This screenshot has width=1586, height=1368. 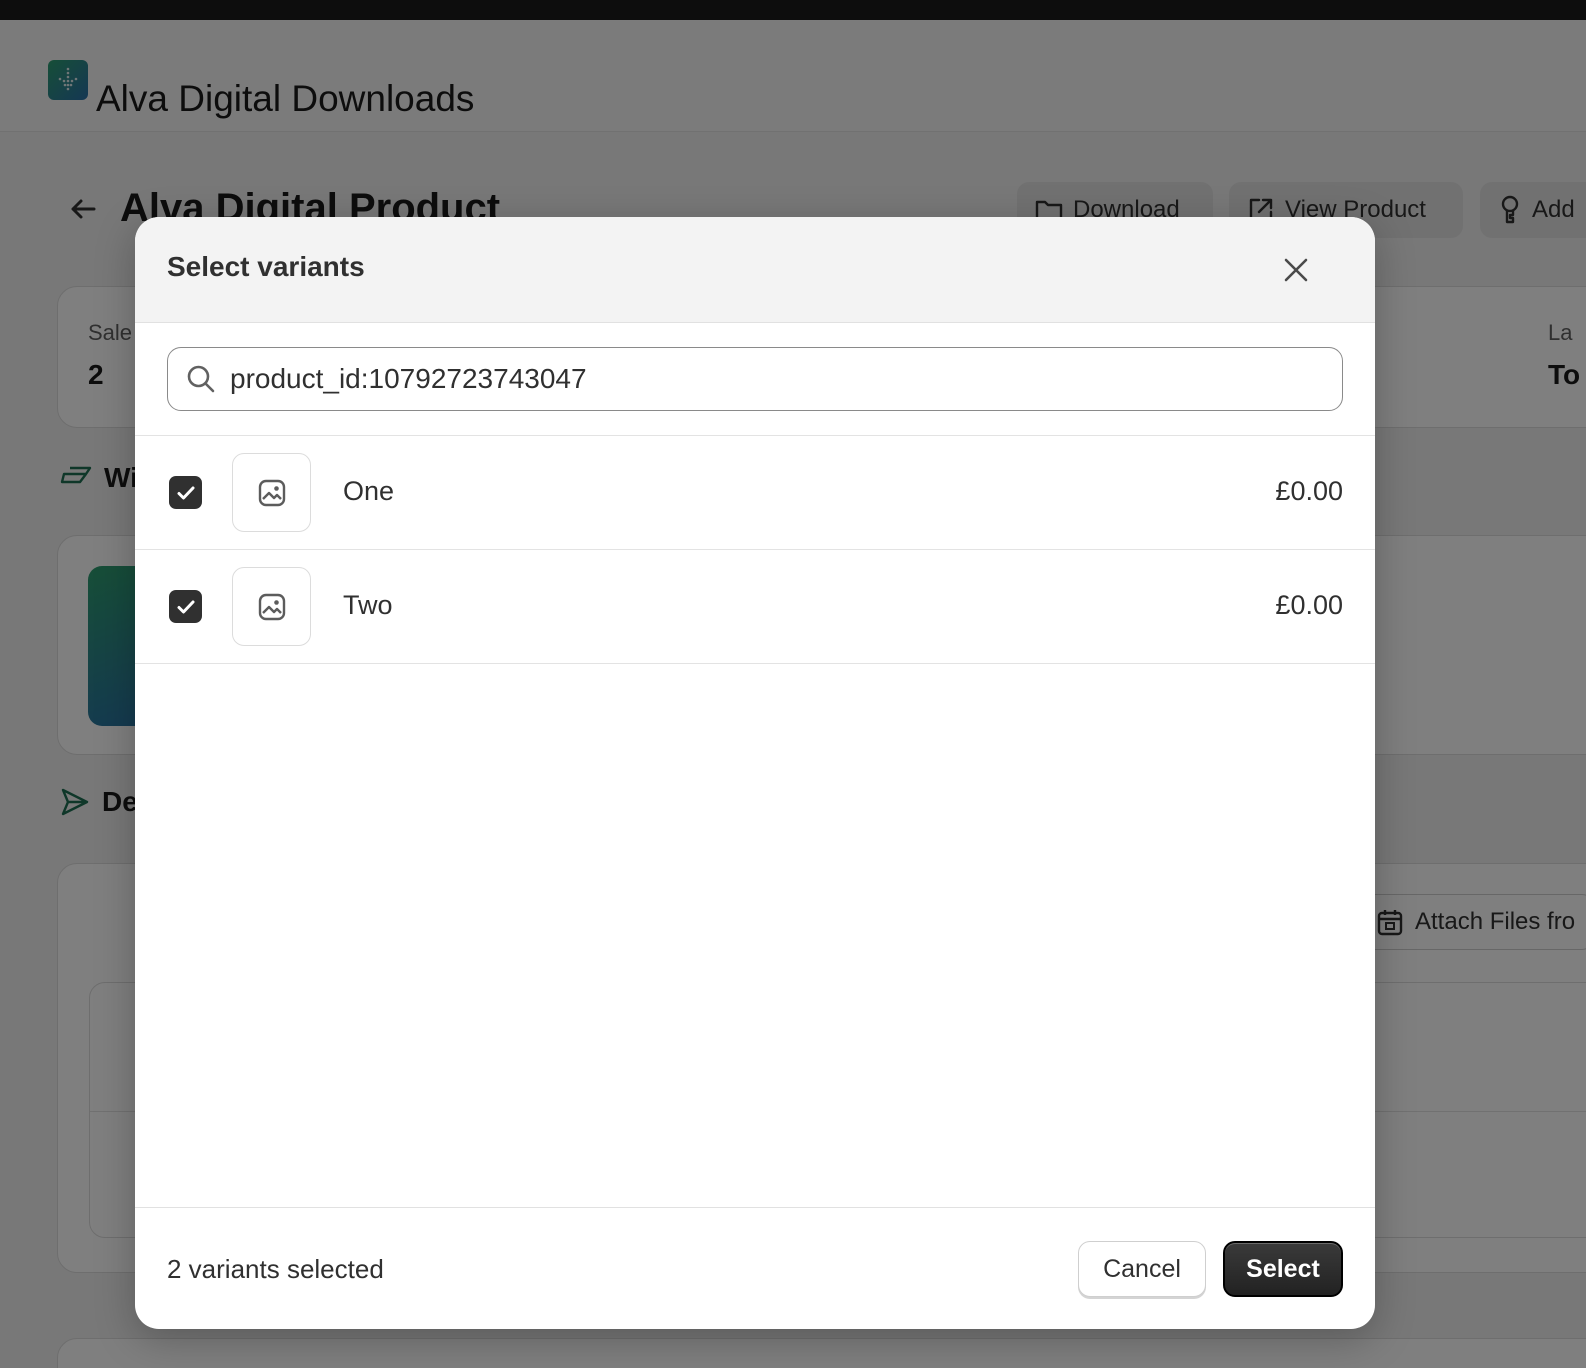 I want to click on modal-footer: 2 variants selected Cancel Select, so click(x=755, y=1268).